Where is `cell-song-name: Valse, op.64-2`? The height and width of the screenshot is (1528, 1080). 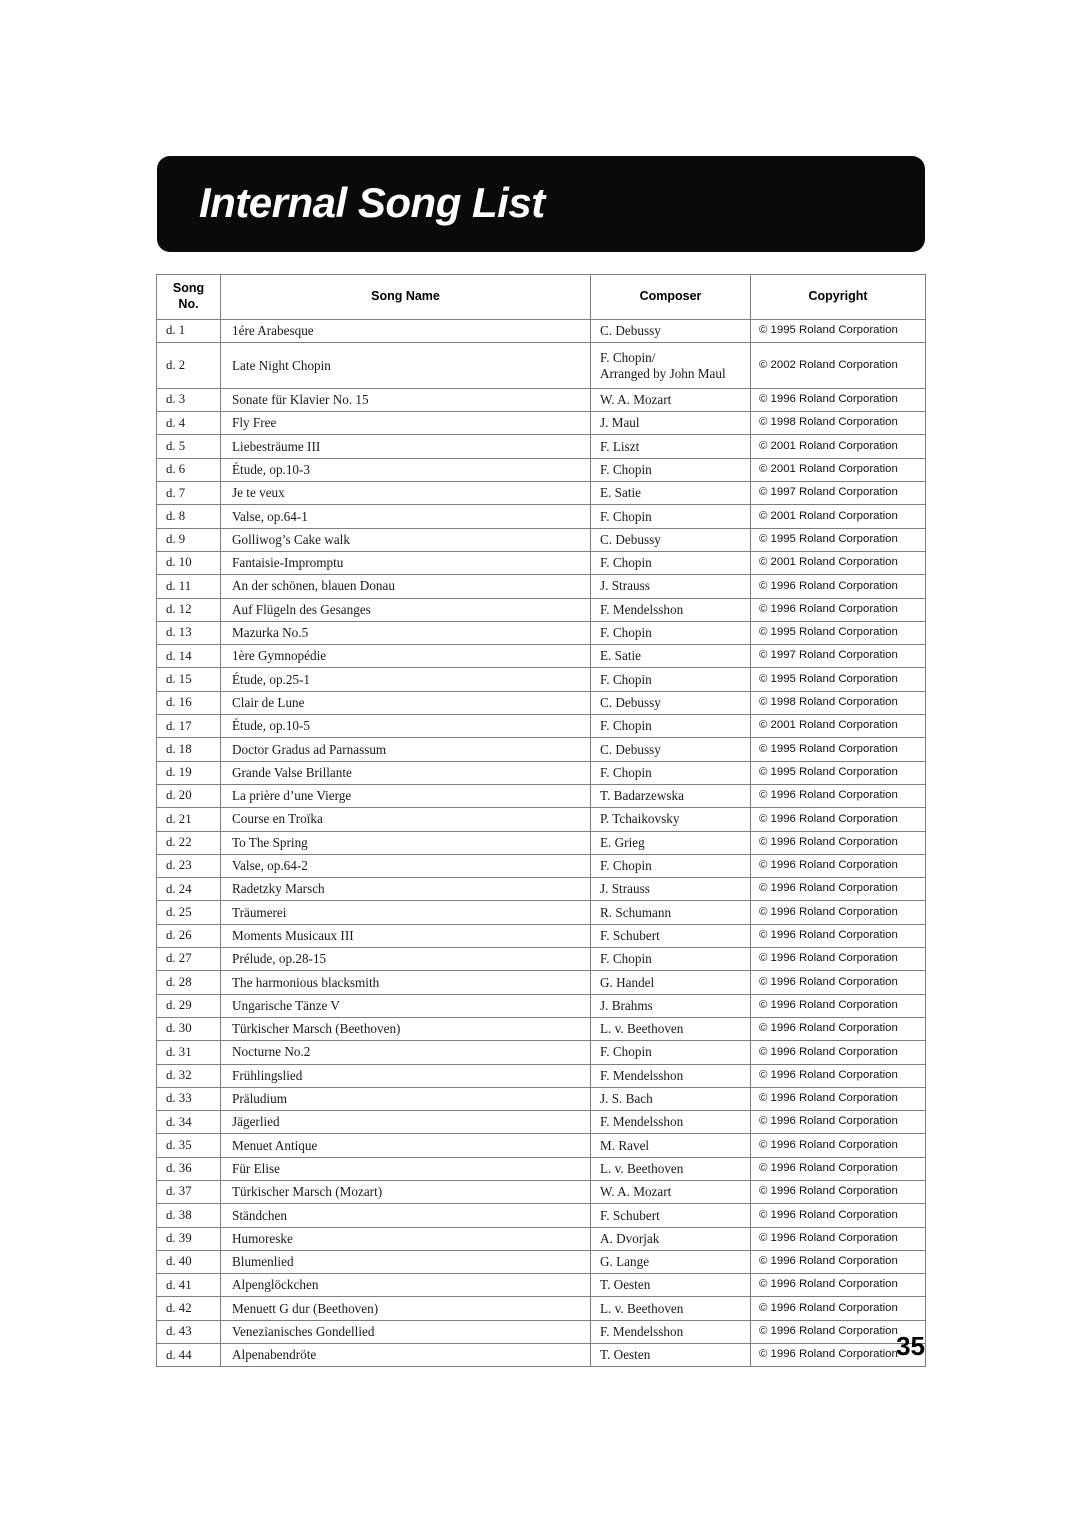 cell-song-name: Valse, op.64-2 is located at coordinates (405, 866).